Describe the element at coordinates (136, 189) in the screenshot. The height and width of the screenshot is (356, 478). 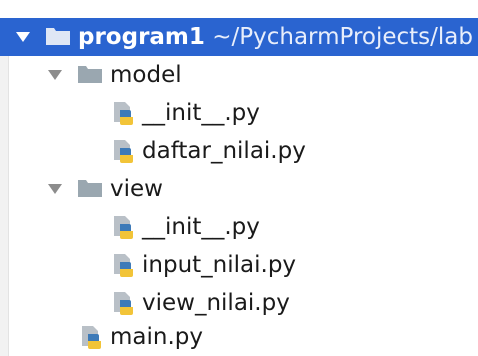
I see `folder-label: view` at that location.